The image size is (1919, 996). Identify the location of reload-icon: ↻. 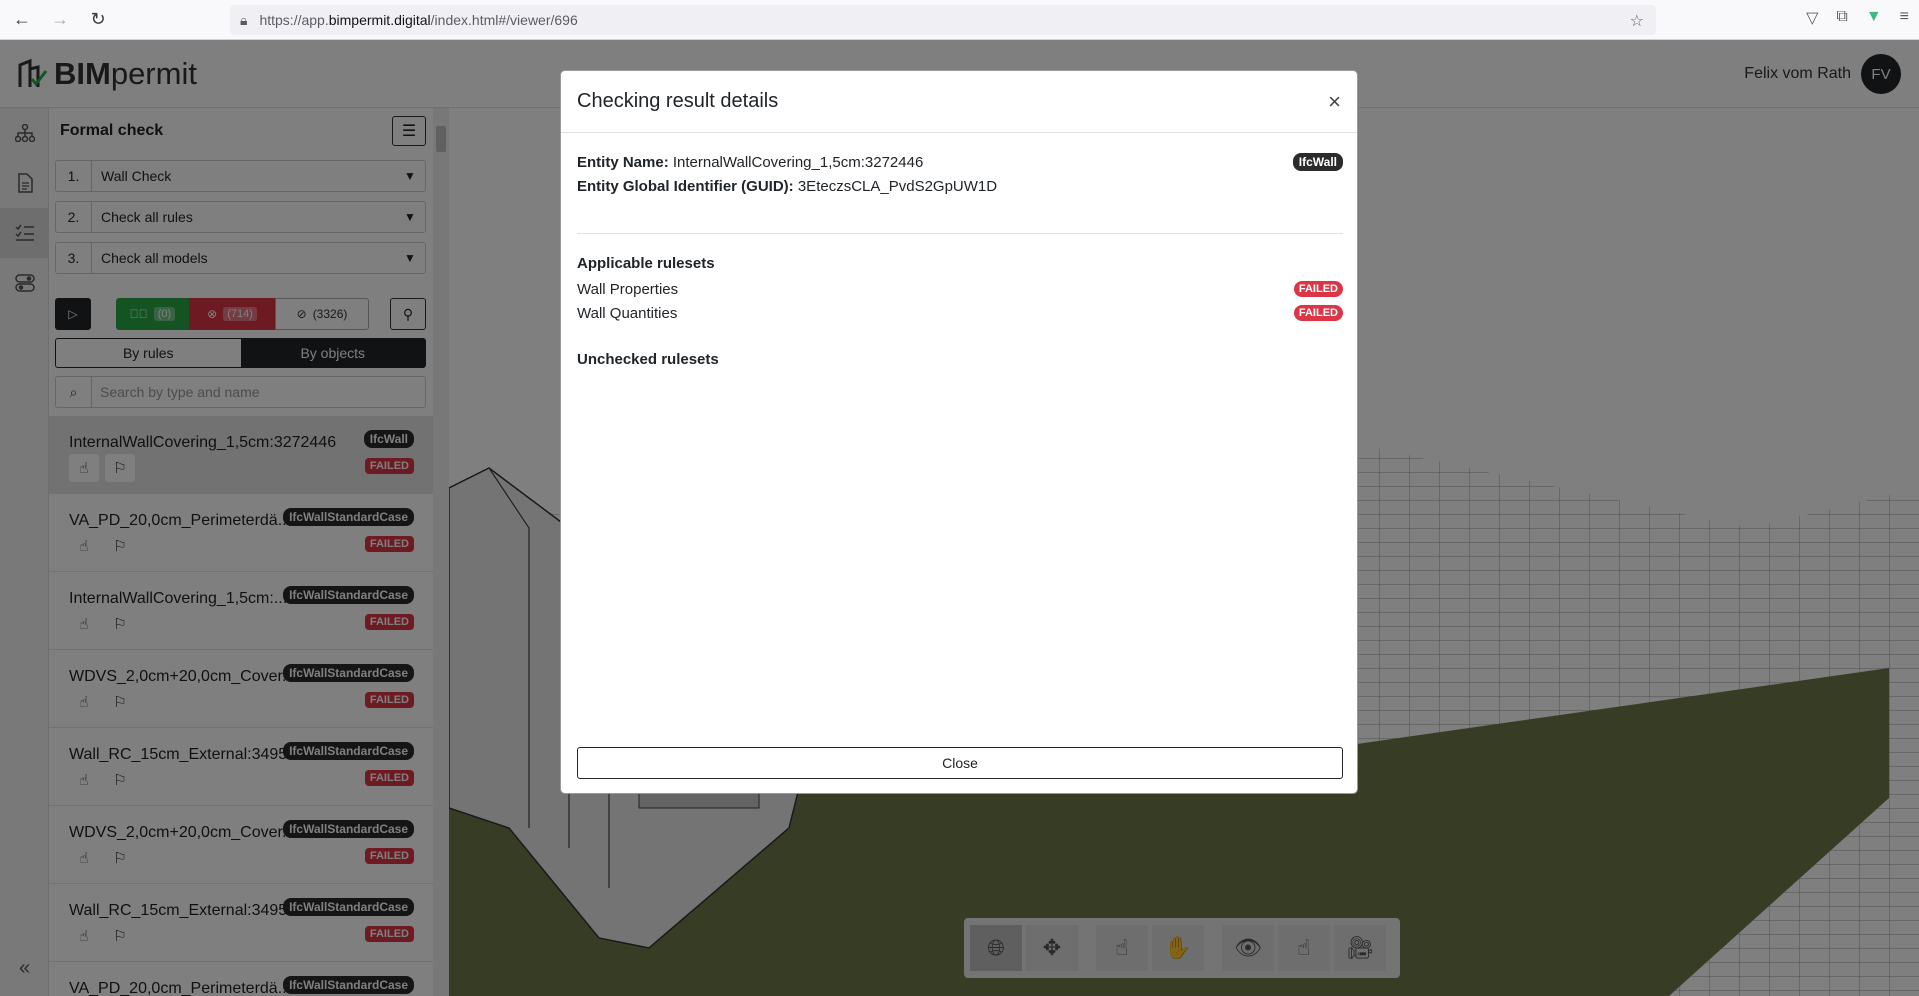
(98, 20).